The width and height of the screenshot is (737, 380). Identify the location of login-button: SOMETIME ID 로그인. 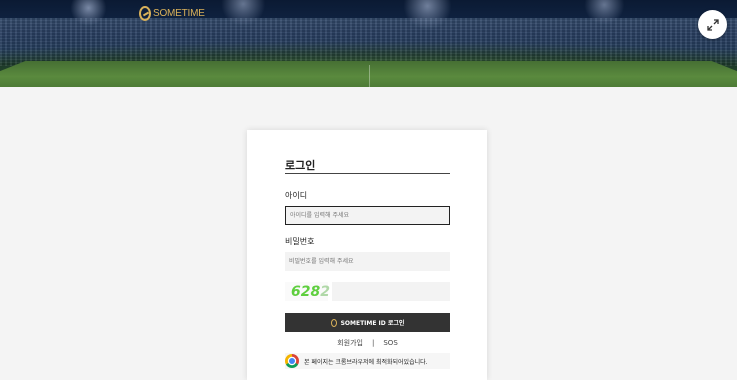
(367, 322).